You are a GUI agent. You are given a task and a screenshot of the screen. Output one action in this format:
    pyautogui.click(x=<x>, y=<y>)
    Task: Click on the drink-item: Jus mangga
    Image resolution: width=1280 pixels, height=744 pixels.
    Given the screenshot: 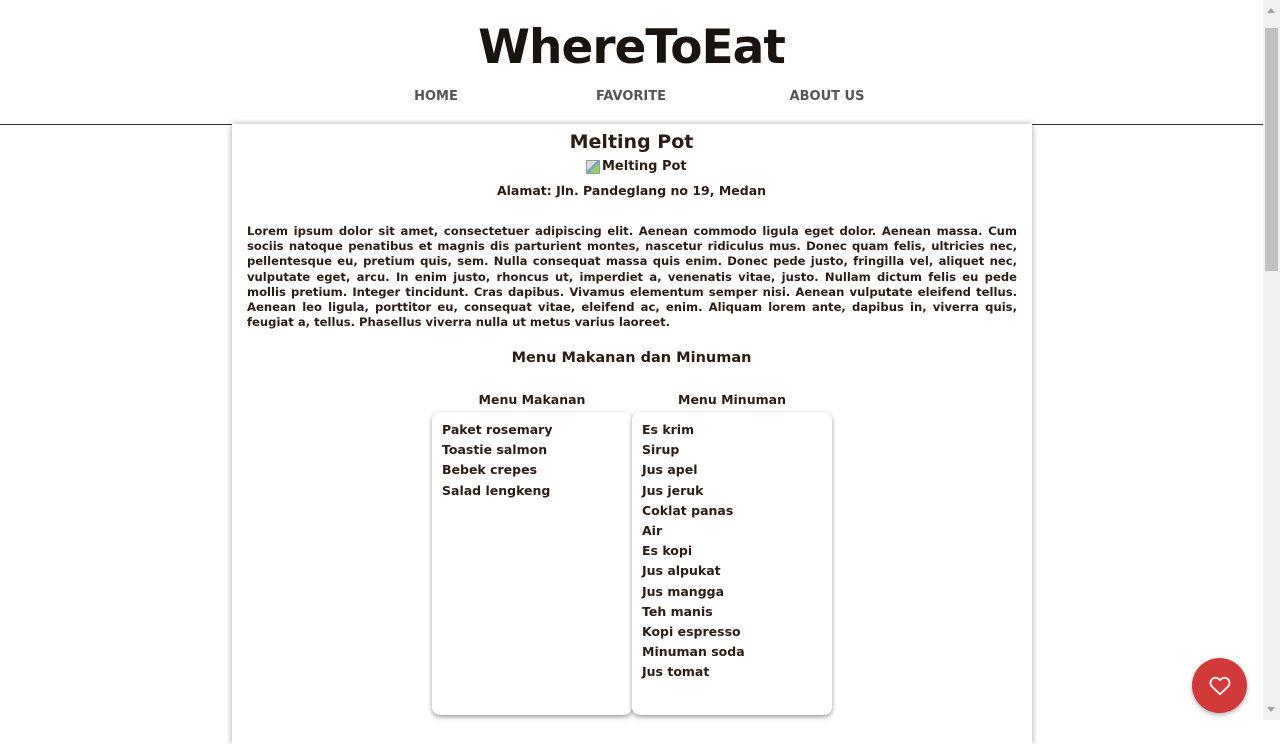 What is the action you would take?
    pyautogui.click(x=683, y=591)
    